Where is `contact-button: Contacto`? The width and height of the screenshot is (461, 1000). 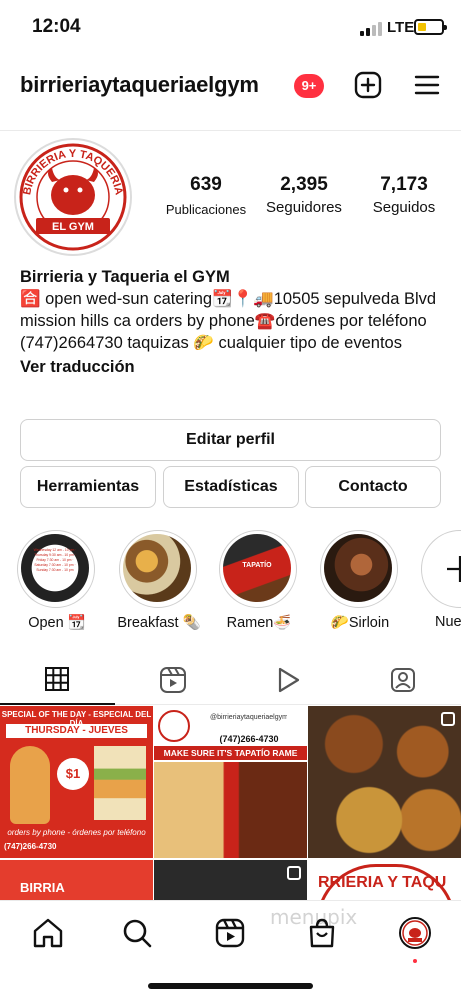 contact-button: Contacto is located at coordinates (373, 487).